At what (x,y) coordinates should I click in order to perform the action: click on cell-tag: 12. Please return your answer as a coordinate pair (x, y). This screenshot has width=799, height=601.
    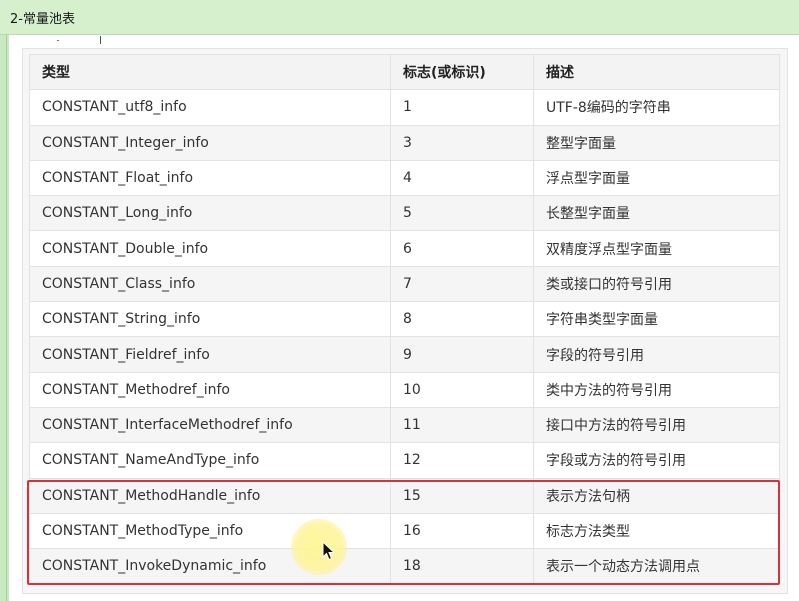
    Looking at the image, I should click on (462, 460).